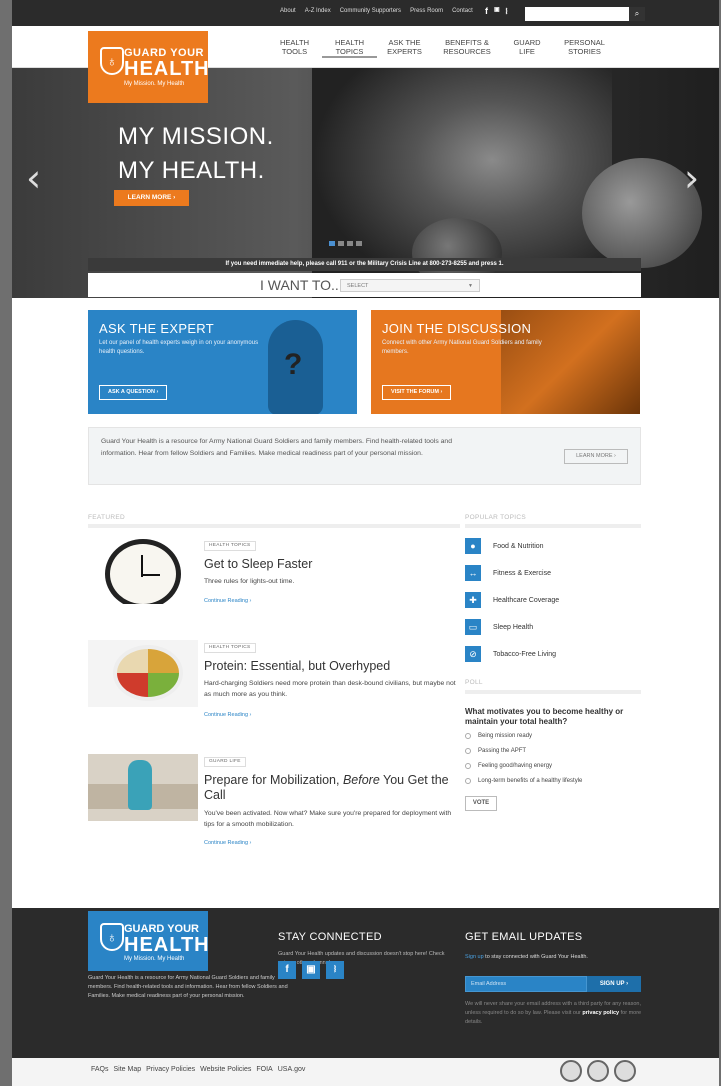 The image size is (721, 1086). What do you see at coordinates (614, 984) in the screenshot?
I see `sign-up-button: SIGN UP ›` at bounding box center [614, 984].